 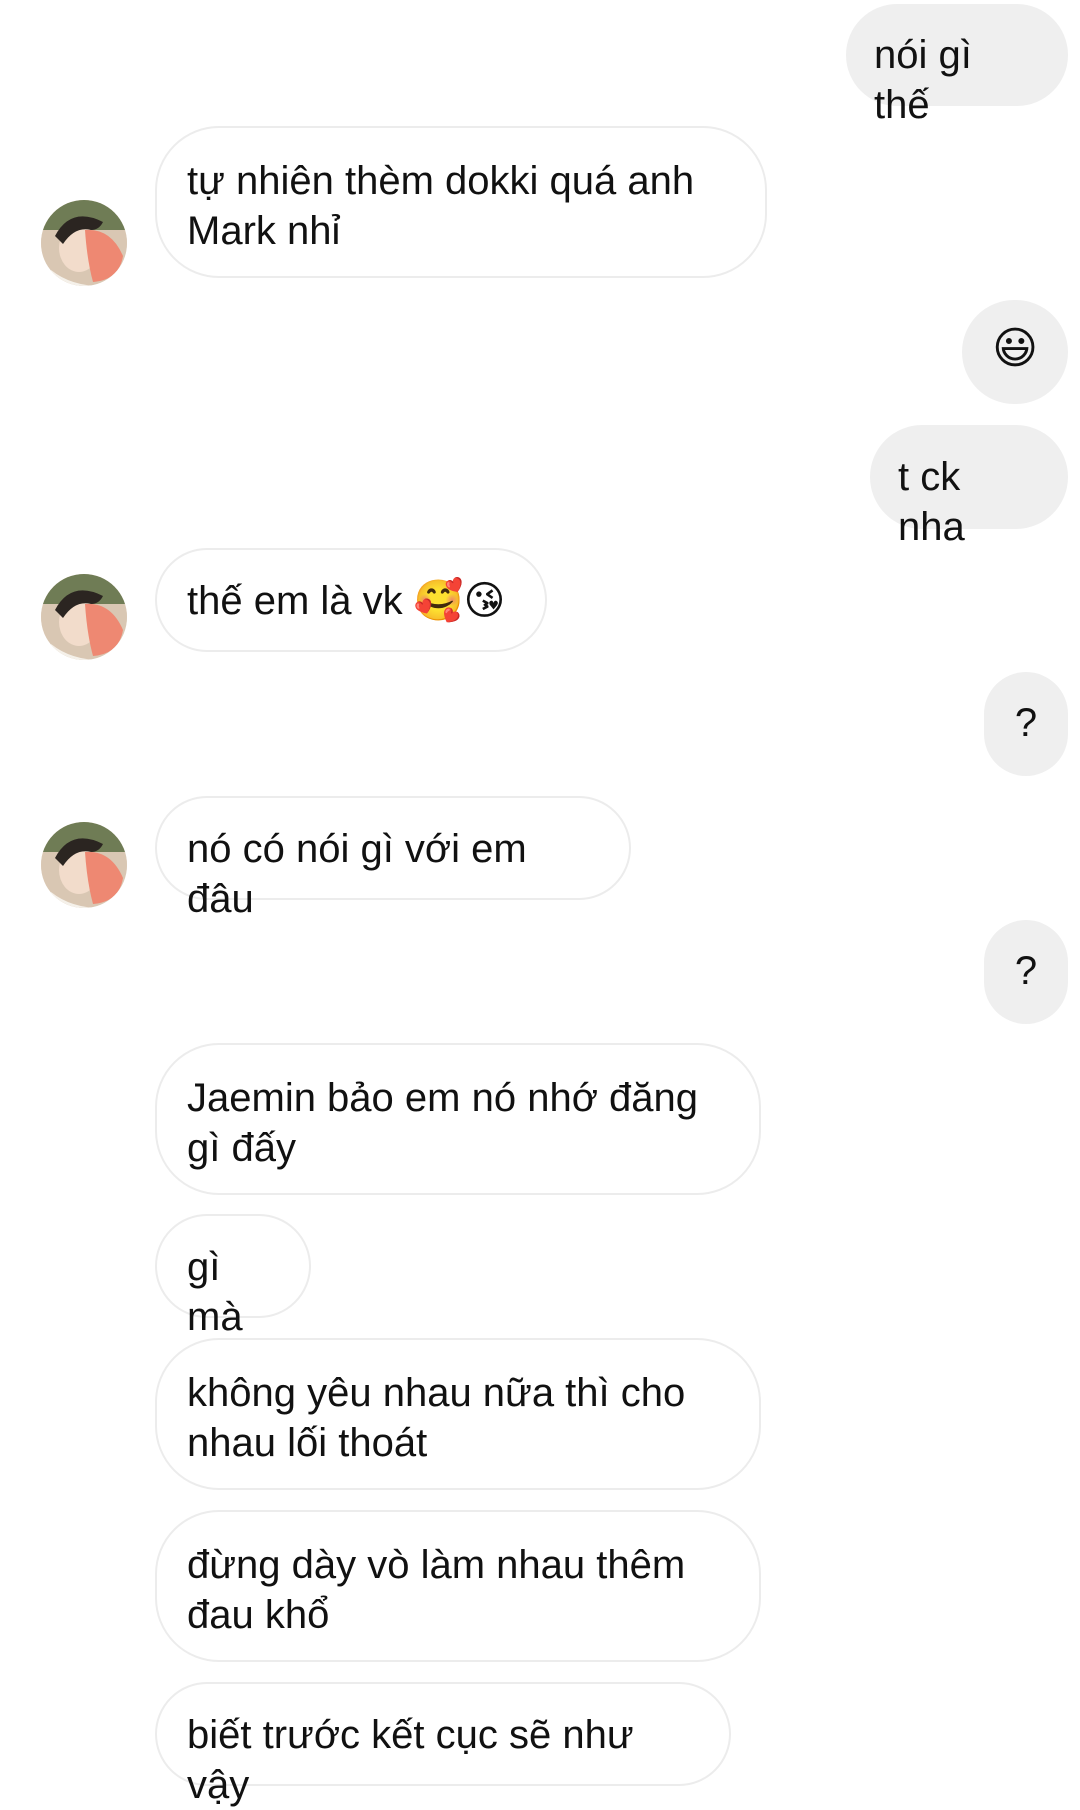 I want to click on incoming-message: đừng dày vò làm nhau thêm đau khổ, so click(x=458, y=1586).